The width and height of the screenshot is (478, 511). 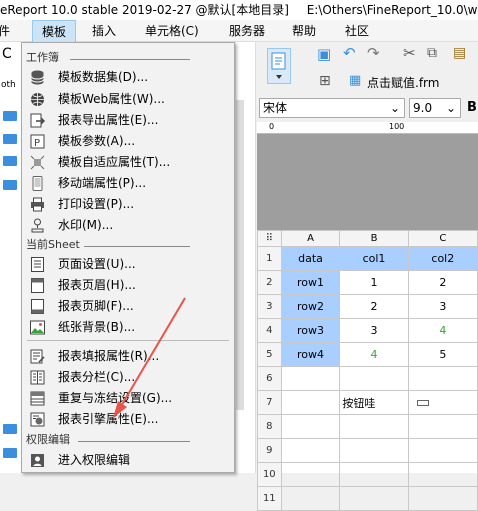 I want to click on vertical-scrollbar, so click(x=240, y=255).